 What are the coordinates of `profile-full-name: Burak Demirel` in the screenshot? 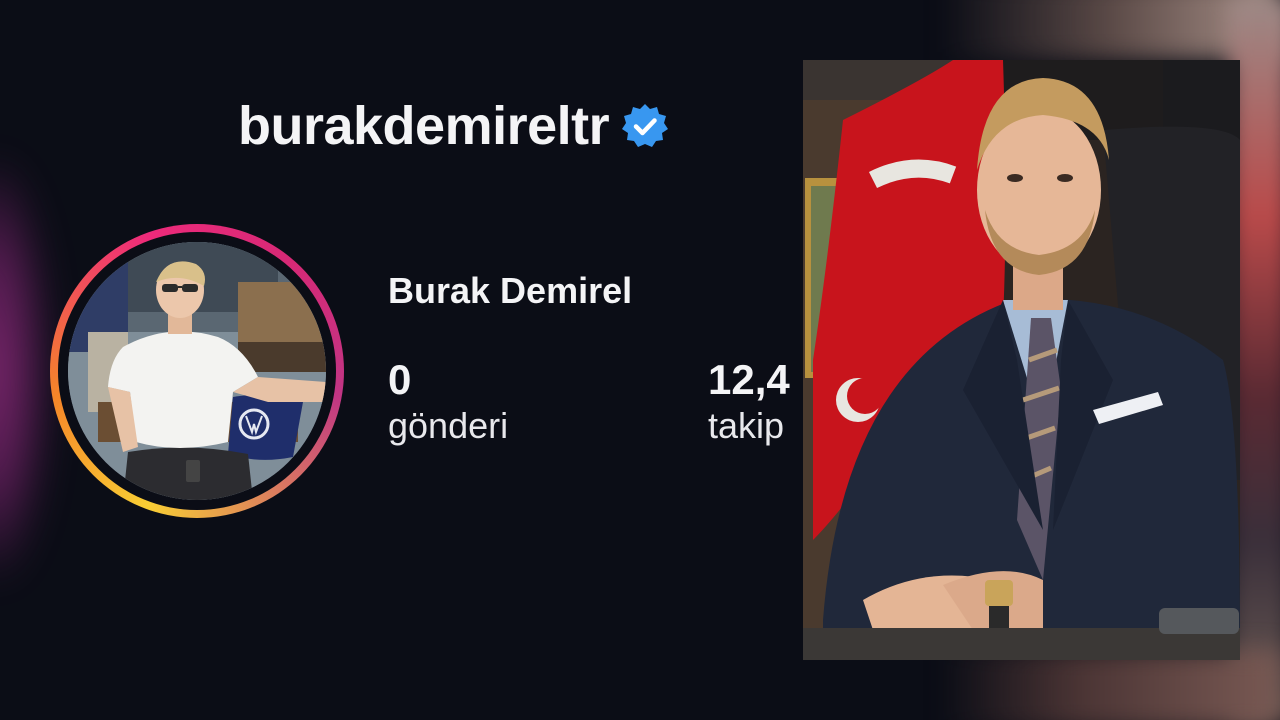 It's located at (510, 290).